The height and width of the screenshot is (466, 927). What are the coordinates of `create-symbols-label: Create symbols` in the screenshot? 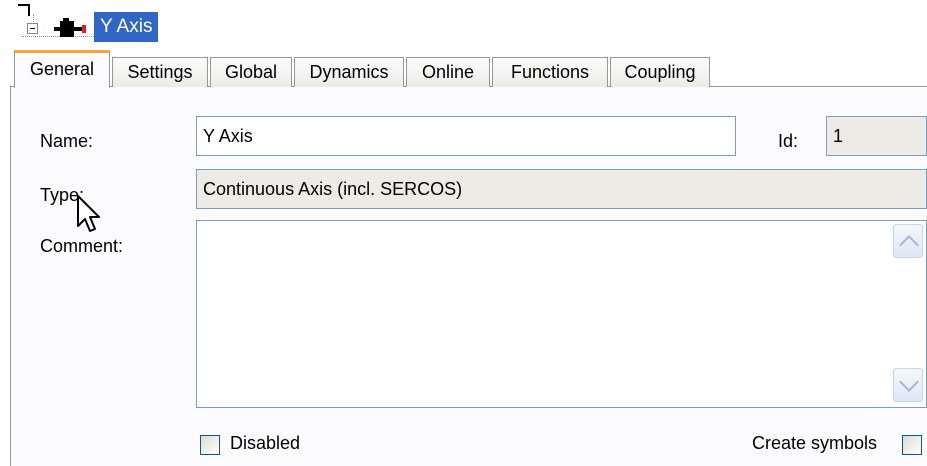 It's located at (815, 443).